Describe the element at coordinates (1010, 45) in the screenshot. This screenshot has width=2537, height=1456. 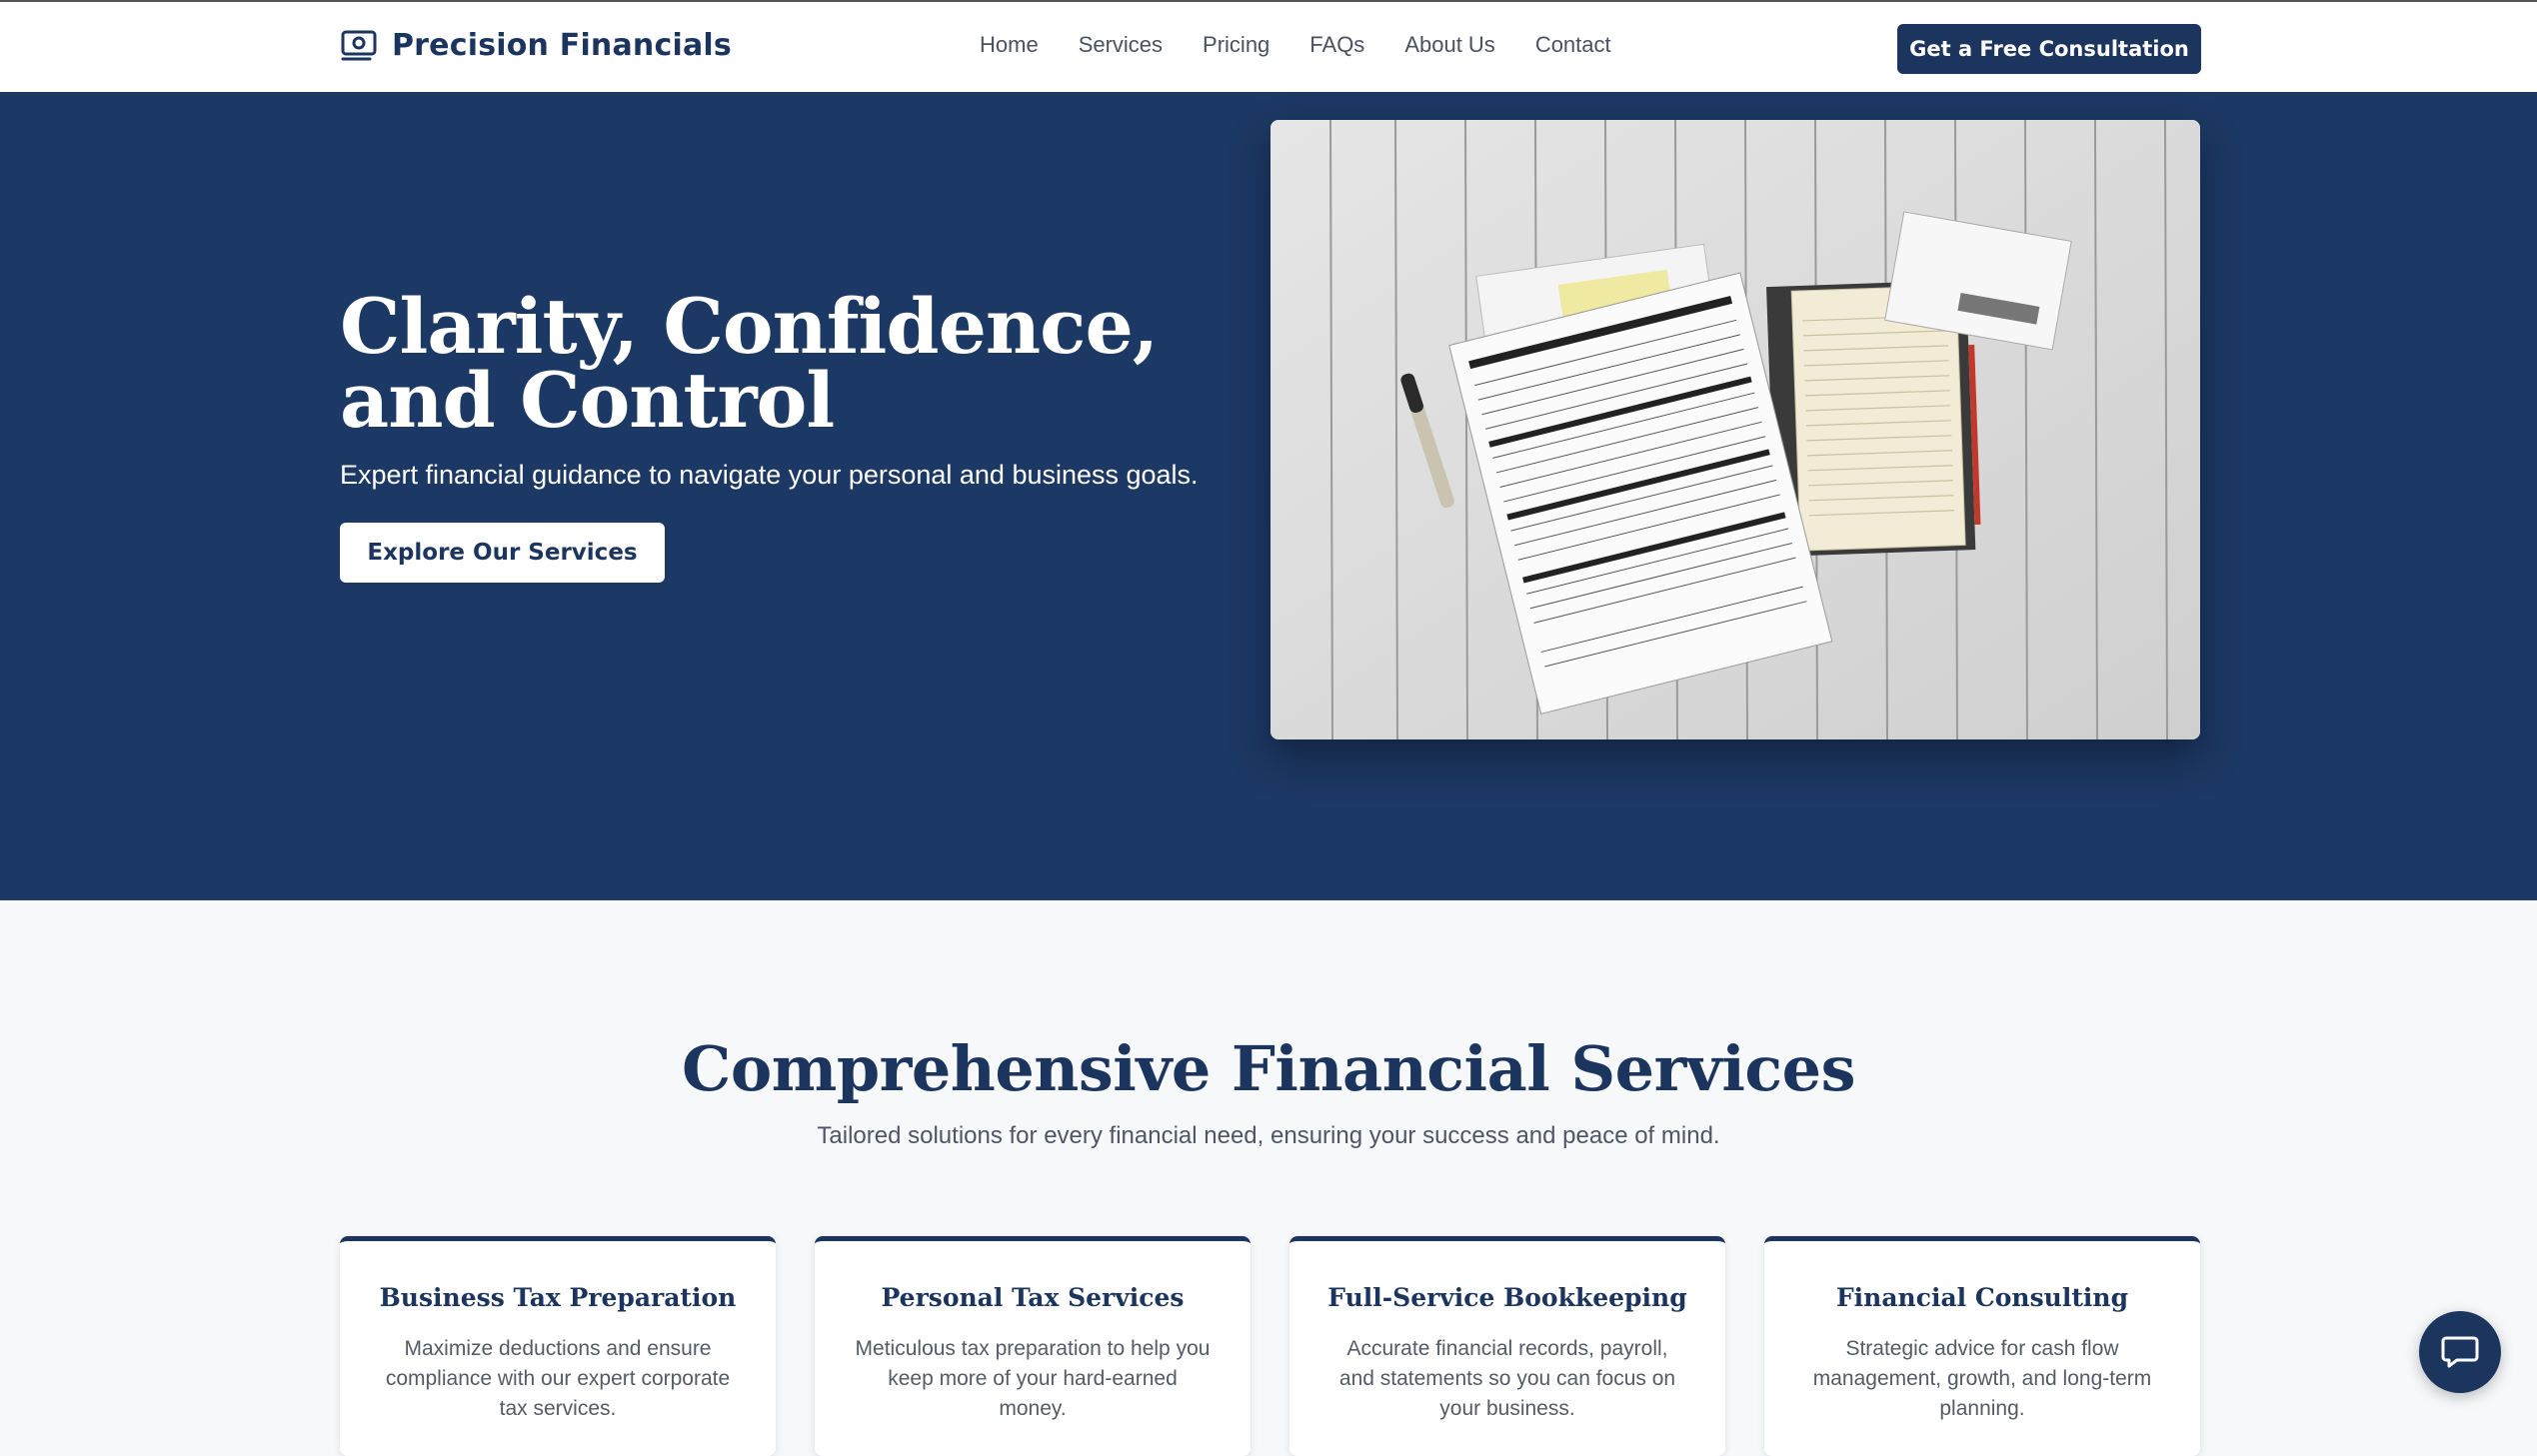
I see `nav-home: Home` at that location.